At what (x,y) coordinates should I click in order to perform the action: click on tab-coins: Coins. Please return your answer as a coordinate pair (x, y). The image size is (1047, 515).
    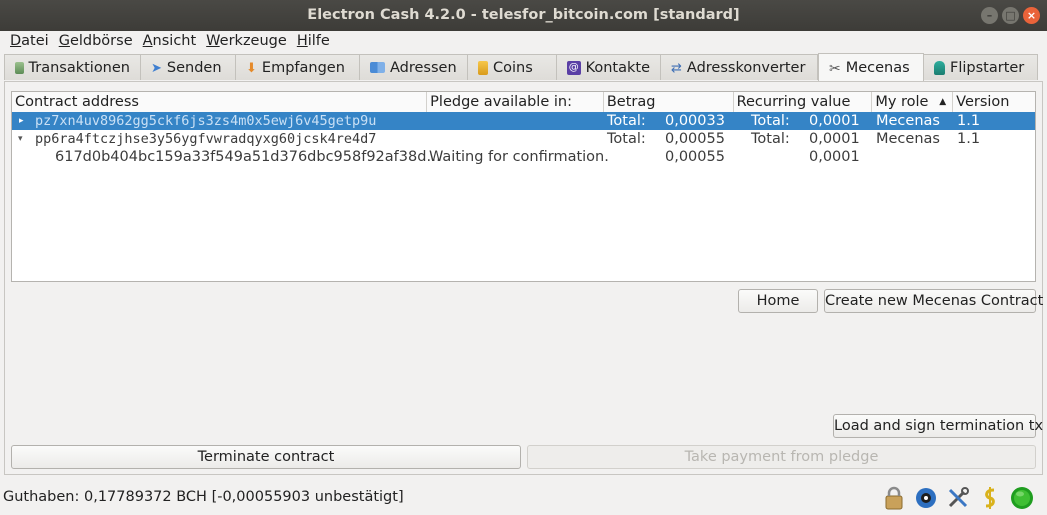
    Looking at the image, I should click on (512, 67).